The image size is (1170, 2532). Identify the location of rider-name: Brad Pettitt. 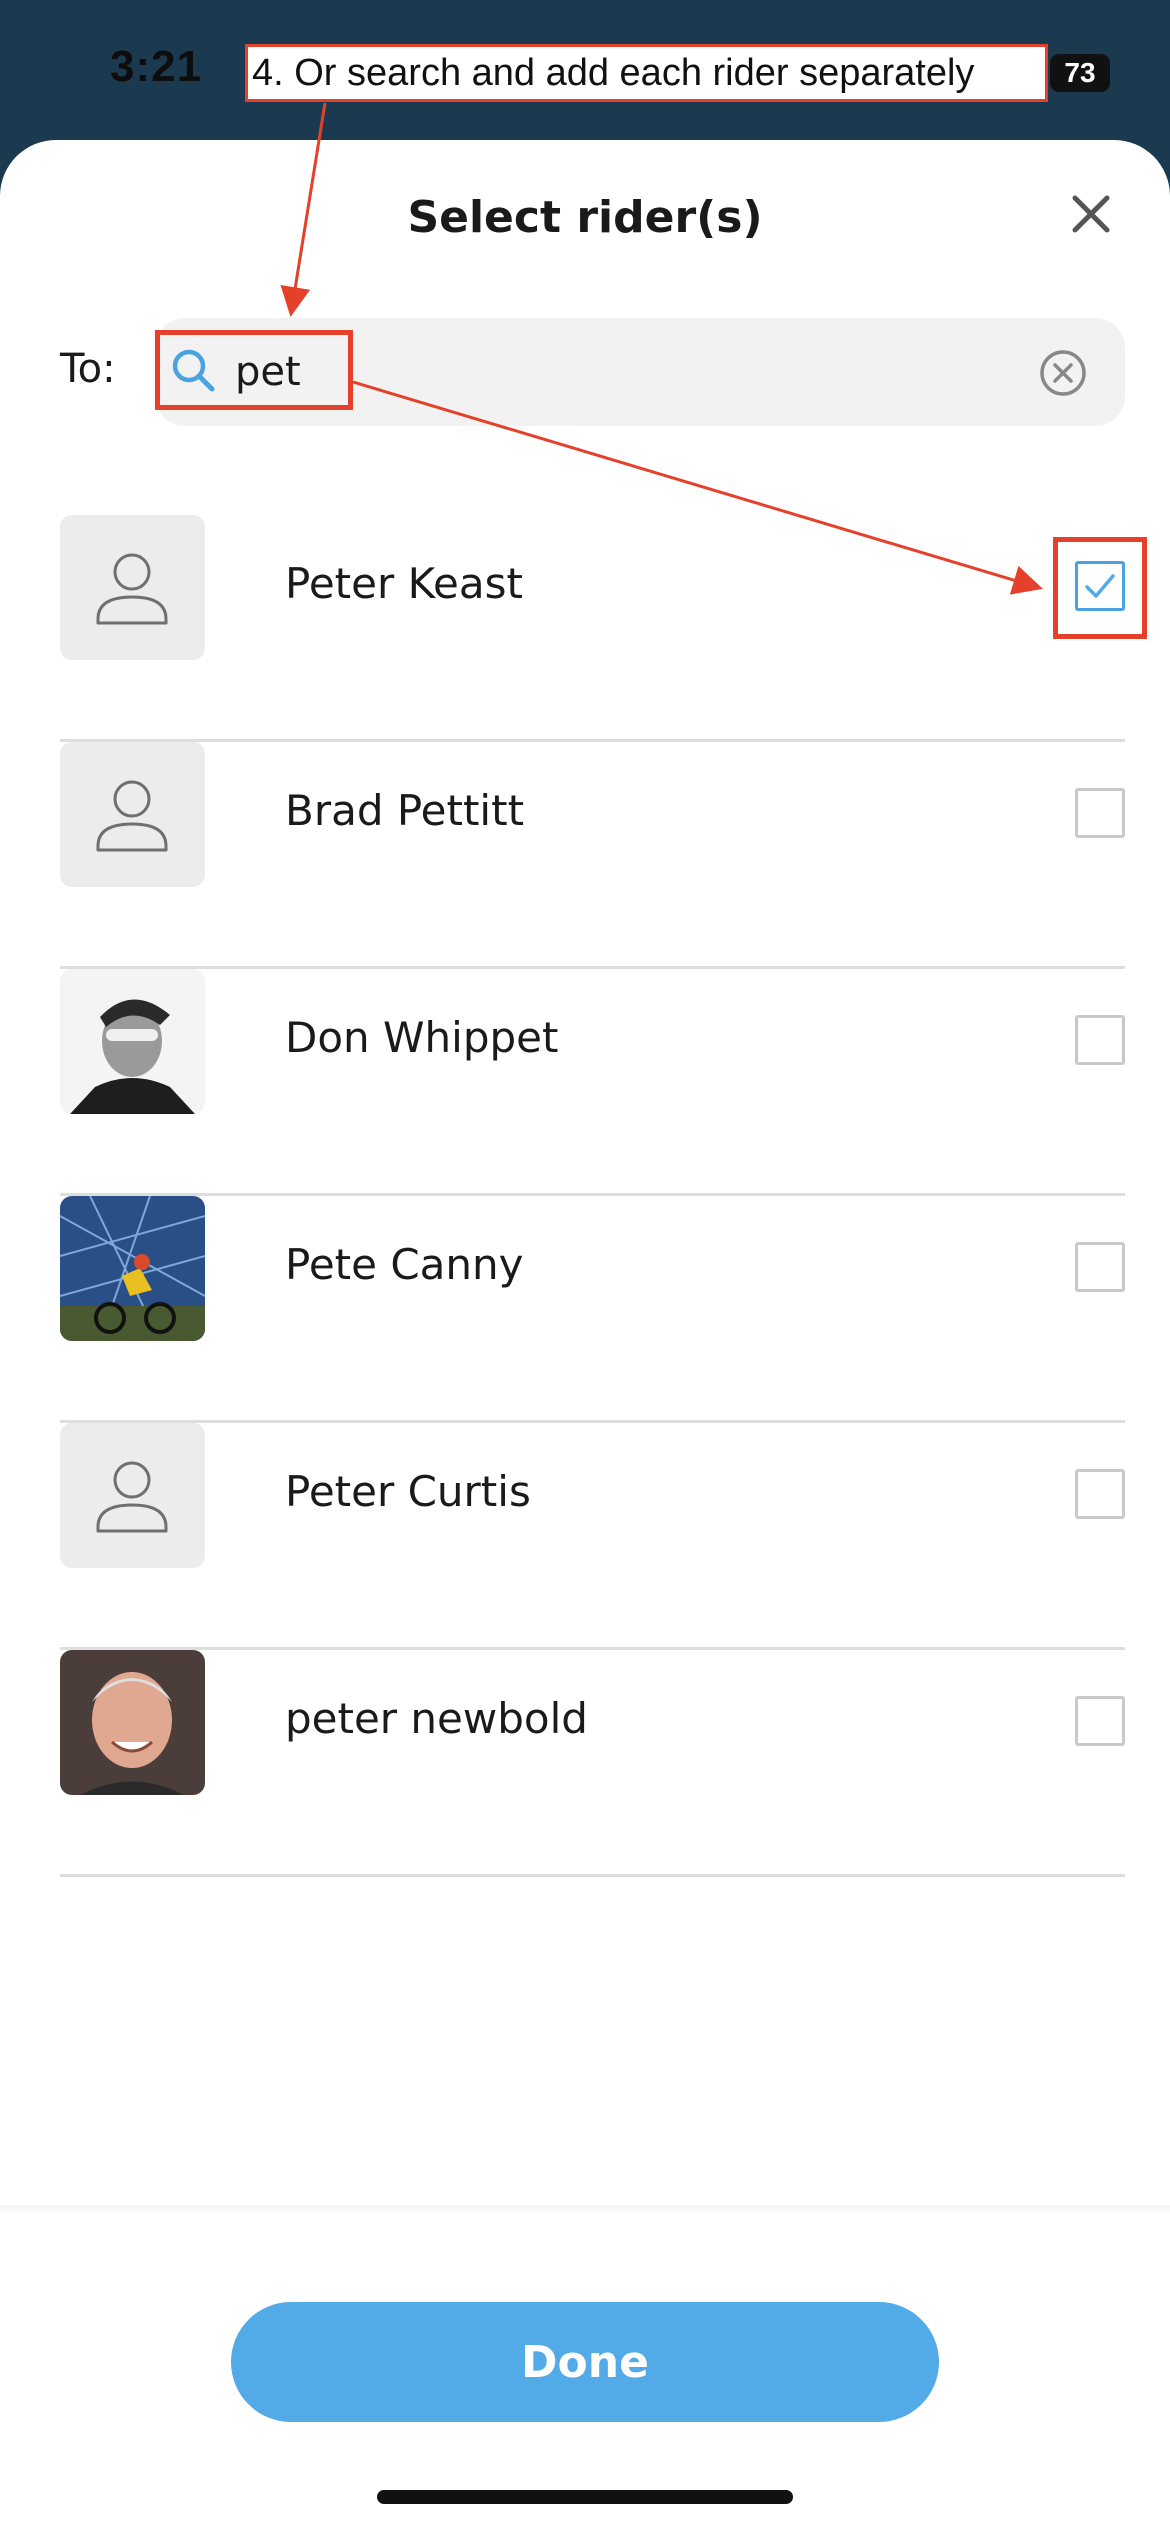
(405, 810).